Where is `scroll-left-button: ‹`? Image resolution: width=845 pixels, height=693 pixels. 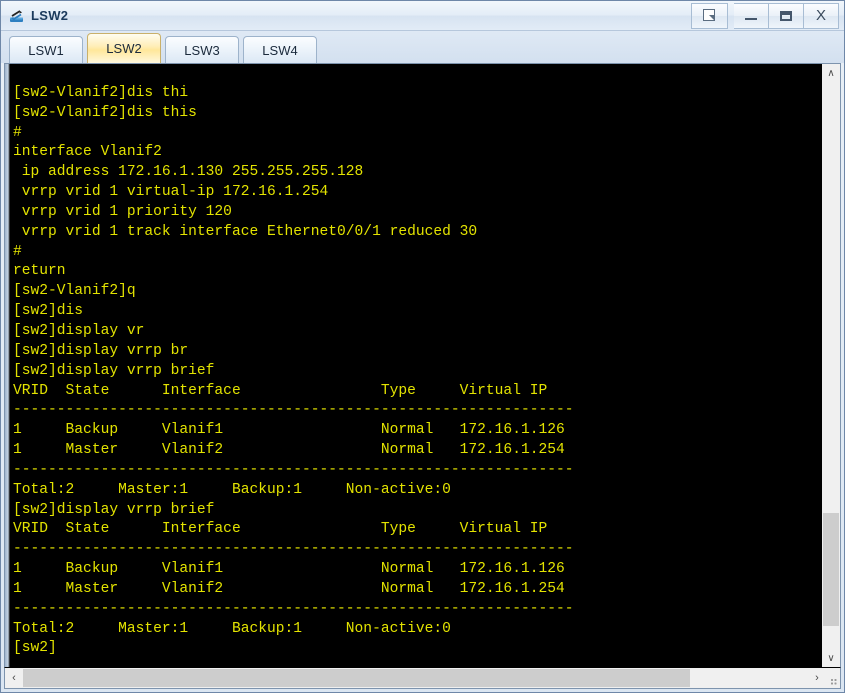
scroll-left-button: ‹ is located at coordinates (14, 678).